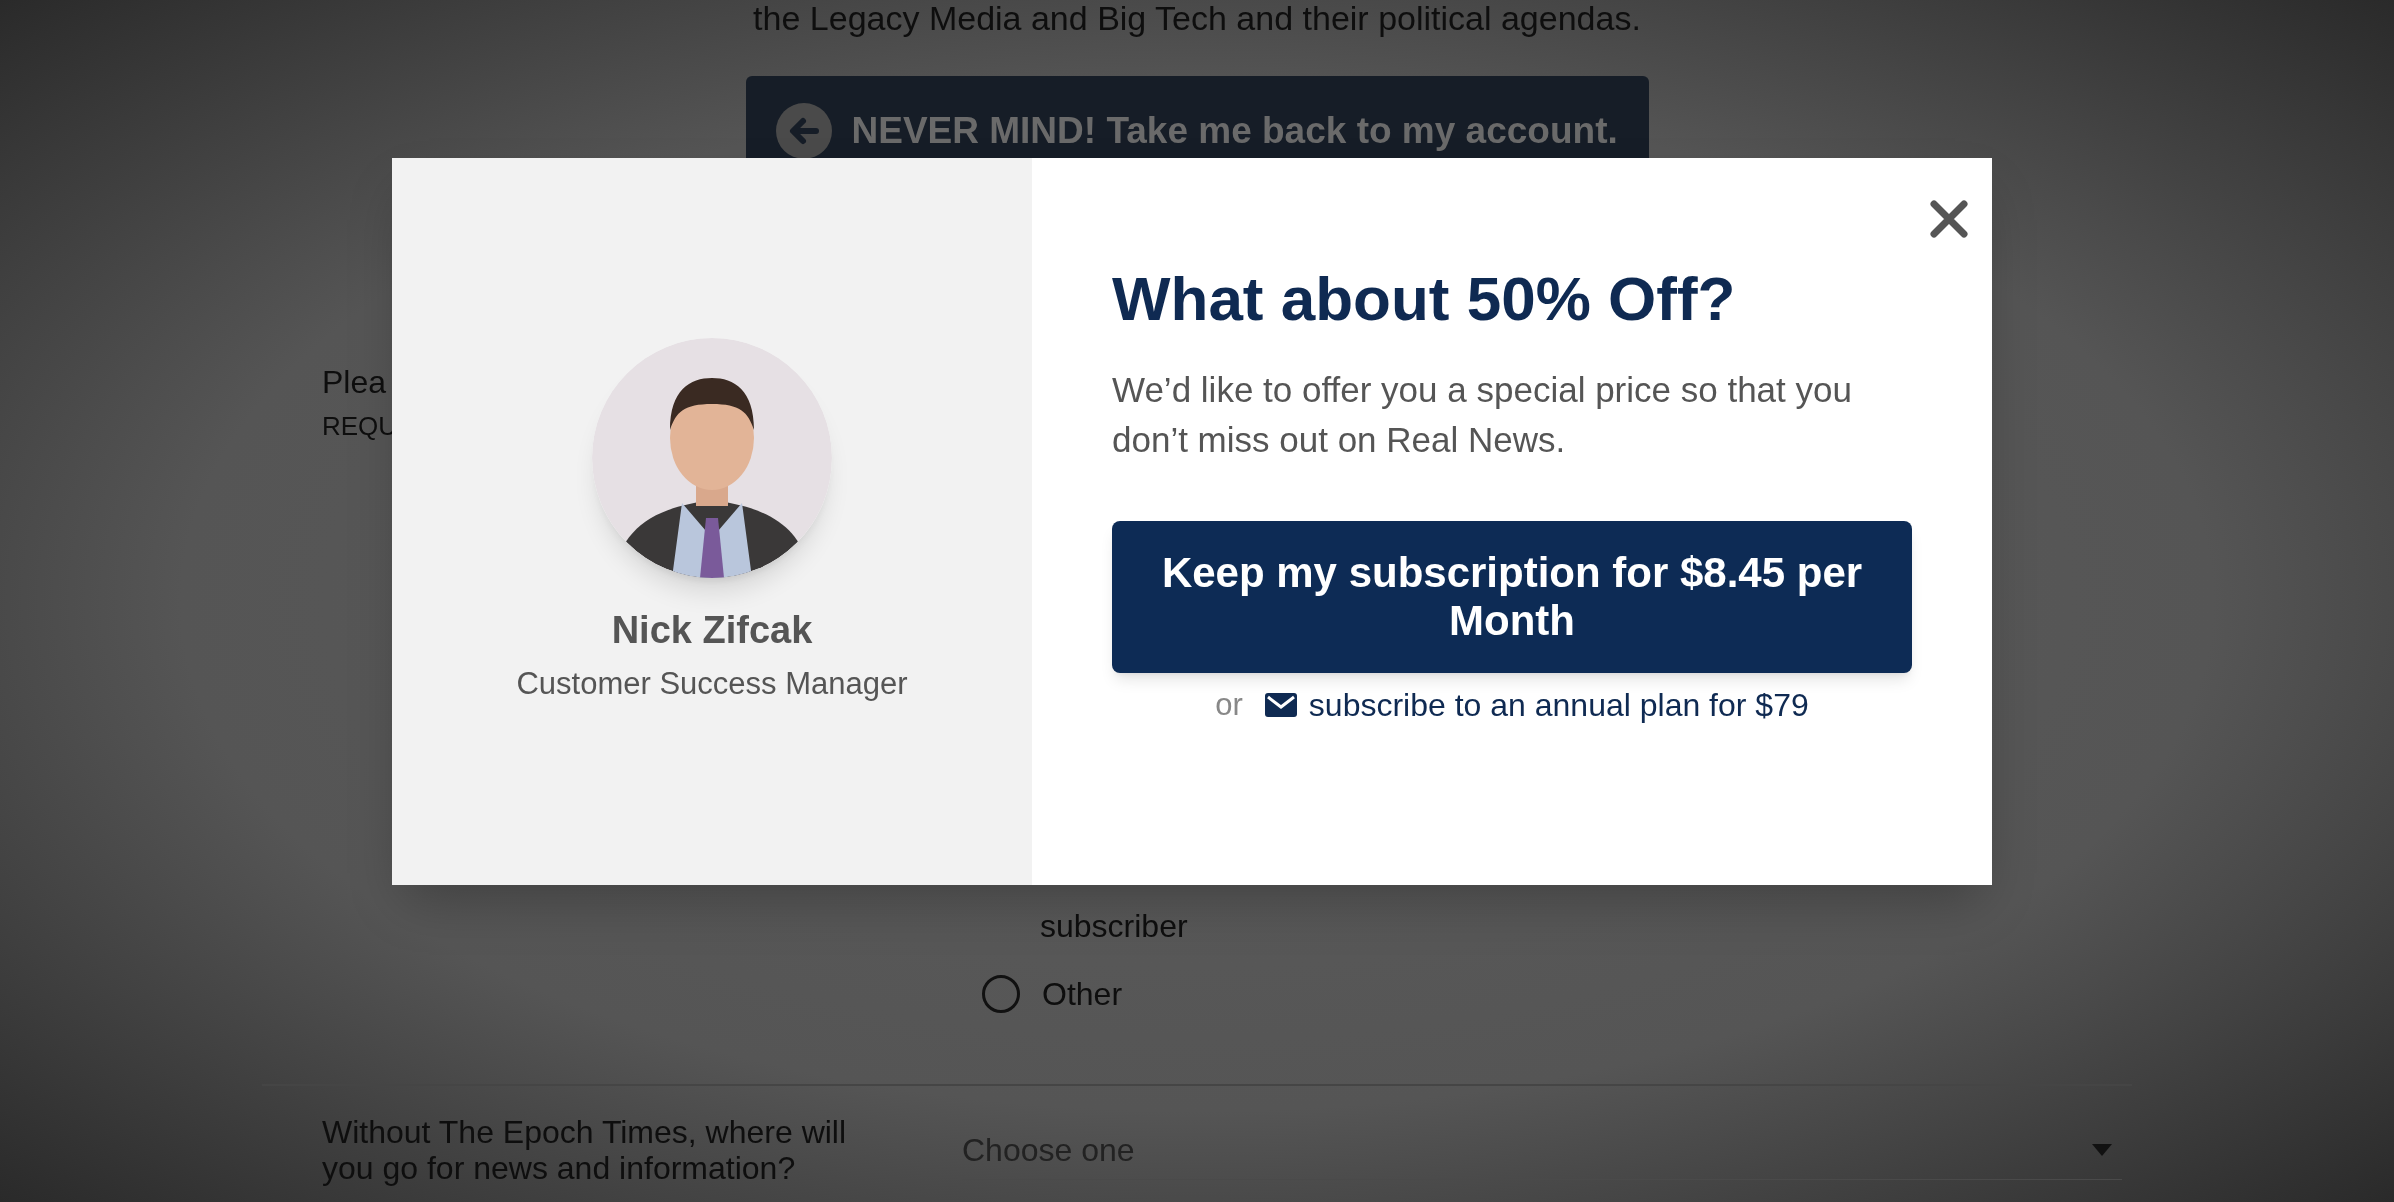  Describe the element at coordinates (354, 382) in the screenshot. I see `question-label: Plea` at that location.